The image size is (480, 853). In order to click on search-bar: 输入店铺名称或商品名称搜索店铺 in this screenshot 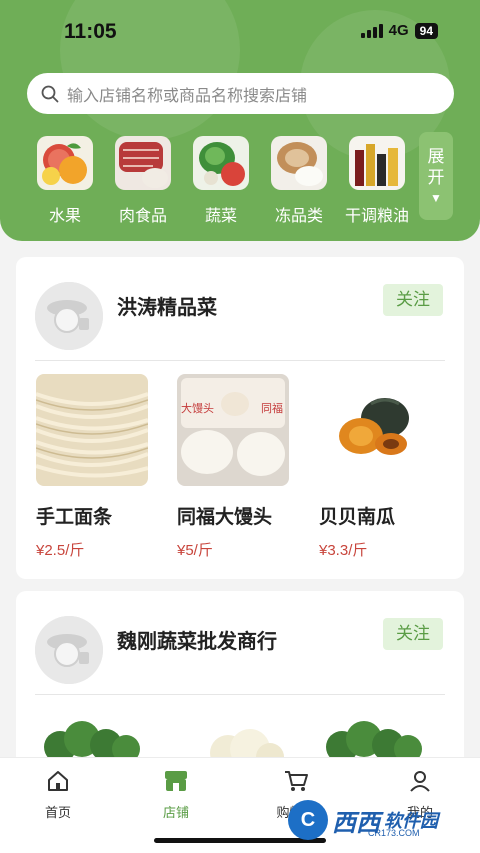, I will do `click(240, 93)`.